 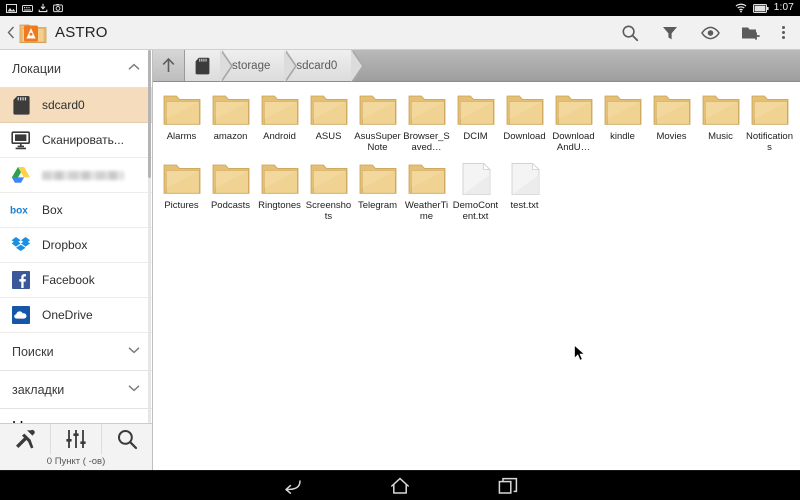 I want to click on file-grid-item-label: Music, so click(x=720, y=136).